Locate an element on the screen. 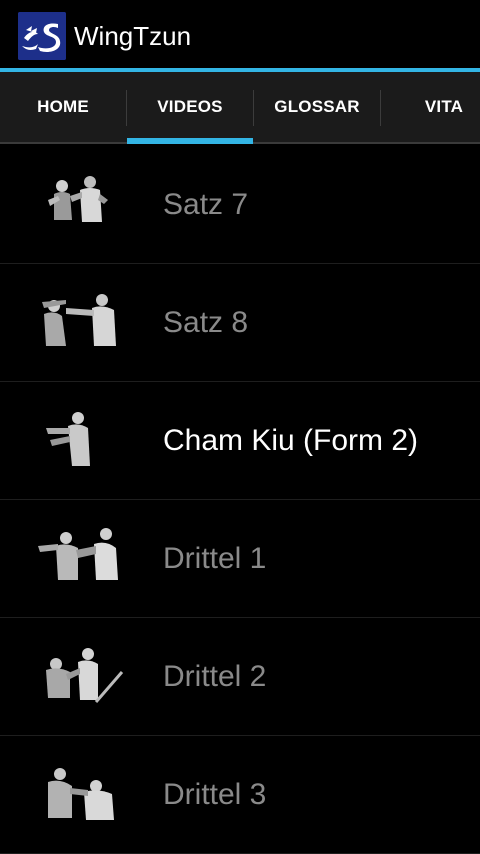 This screenshot has height=854, width=480. video-list-item: Satz 8 is located at coordinates (240, 323).